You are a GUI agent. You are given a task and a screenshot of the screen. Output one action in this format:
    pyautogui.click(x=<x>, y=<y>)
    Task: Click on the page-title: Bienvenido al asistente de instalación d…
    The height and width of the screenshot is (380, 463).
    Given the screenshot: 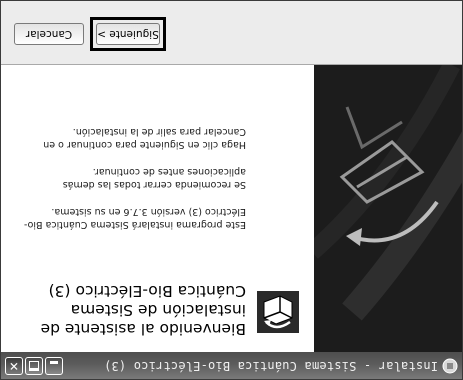 What is the action you would take?
    pyautogui.click(x=143, y=310)
    